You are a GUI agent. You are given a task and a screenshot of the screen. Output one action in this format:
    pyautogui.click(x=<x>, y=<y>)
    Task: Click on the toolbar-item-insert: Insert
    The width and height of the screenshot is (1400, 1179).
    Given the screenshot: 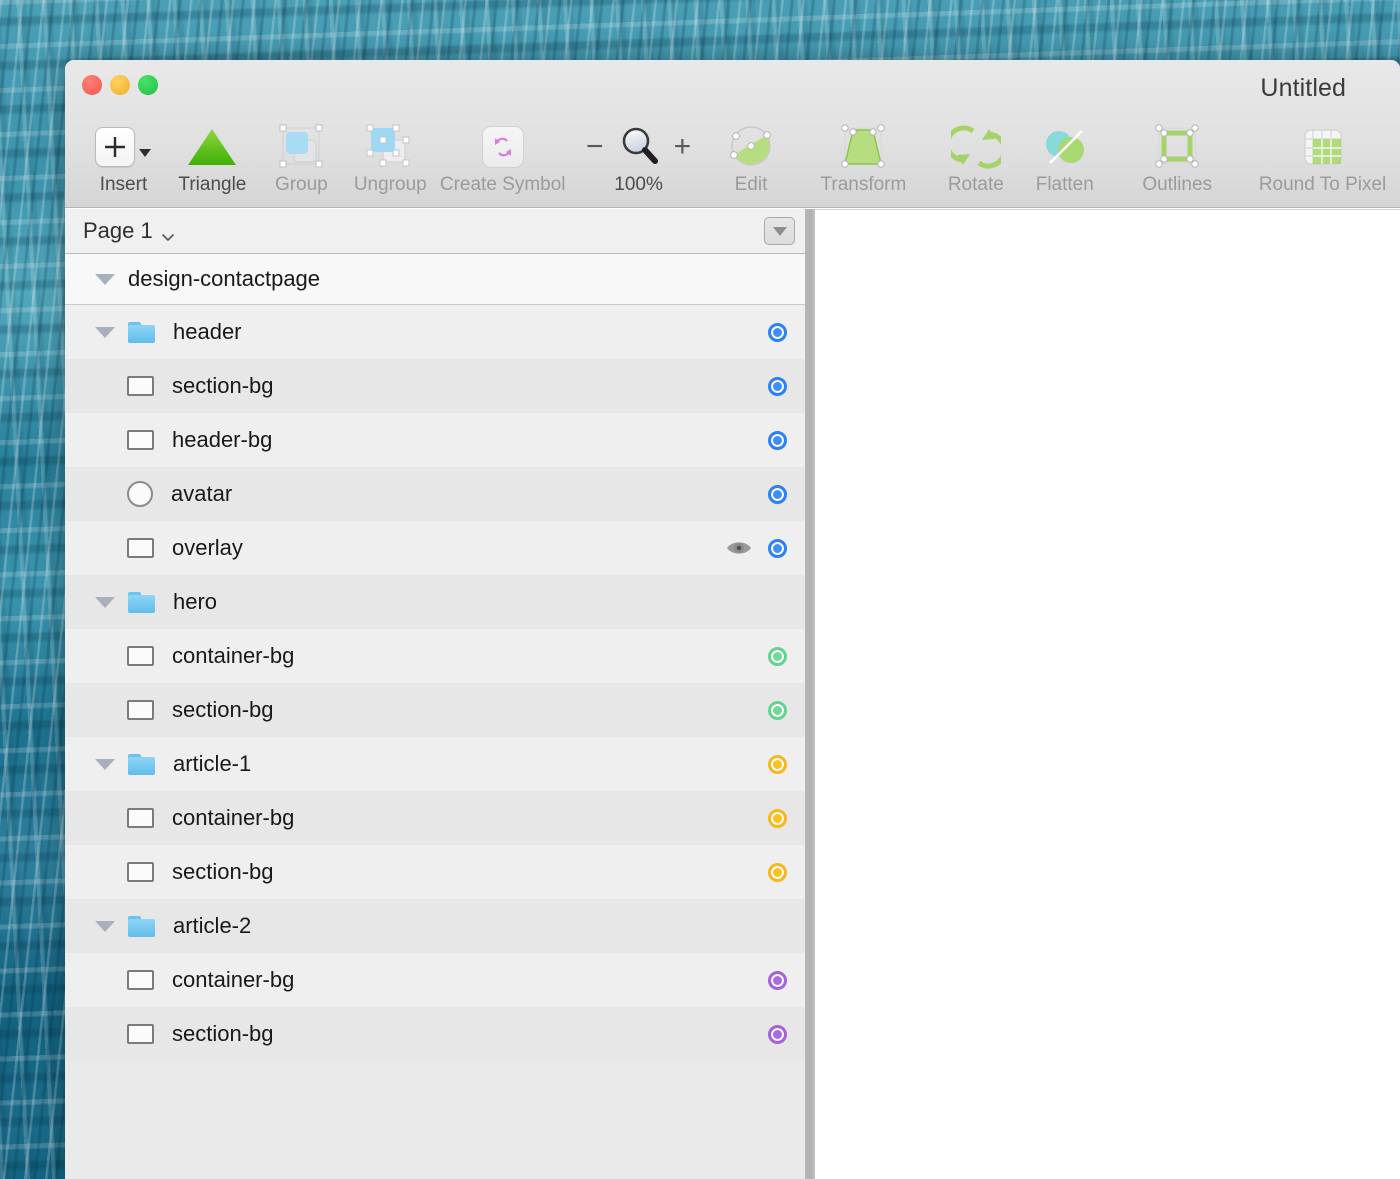 What is the action you would take?
    pyautogui.click(x=123, y=157)
    